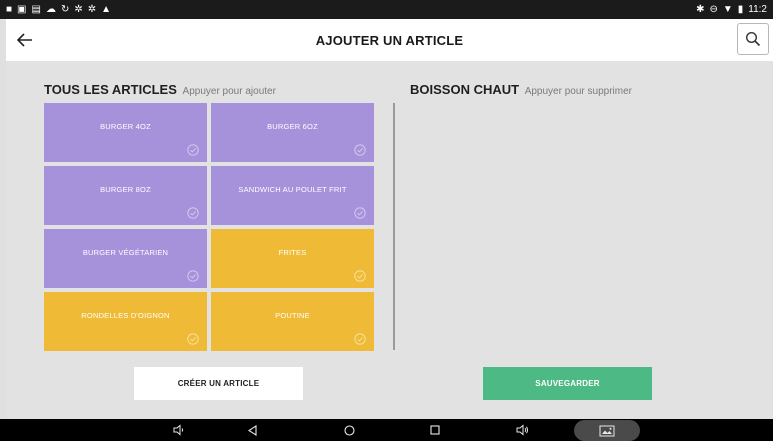  Describe the element at coordinates (218, 383) in the screenshot. I see `create-article-button: CRÉER UN ARTICLE` at that location.